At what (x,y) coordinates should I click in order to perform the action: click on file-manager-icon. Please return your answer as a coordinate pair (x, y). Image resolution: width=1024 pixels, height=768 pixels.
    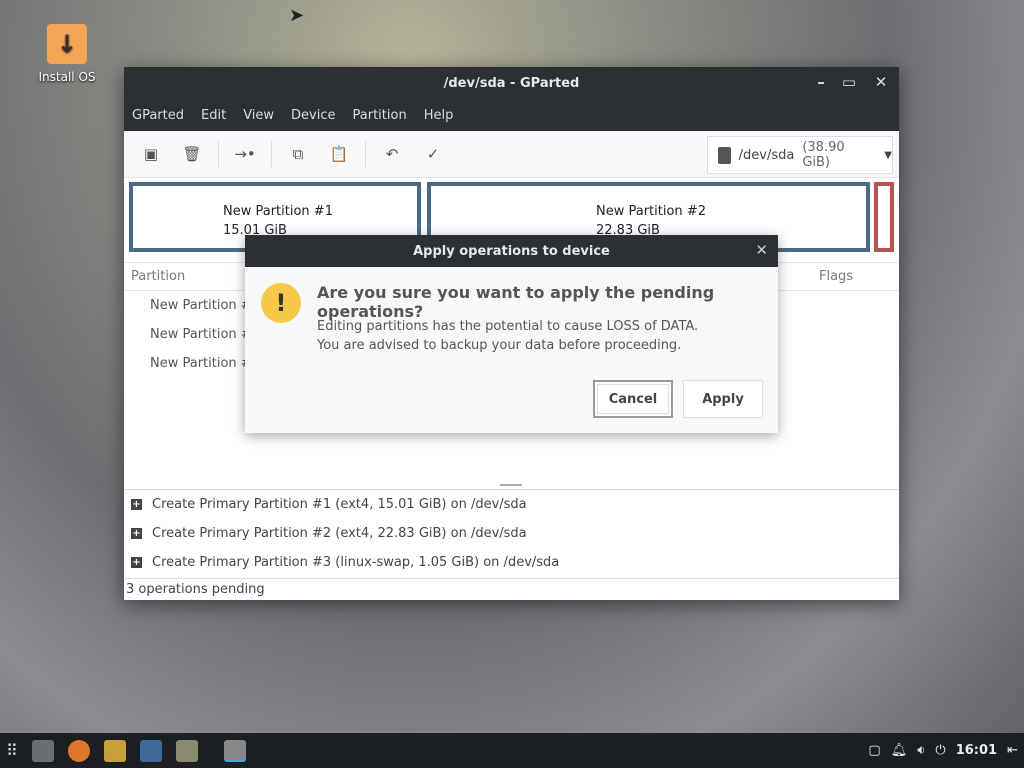
    Looking at the image, I should click on (42, 750).